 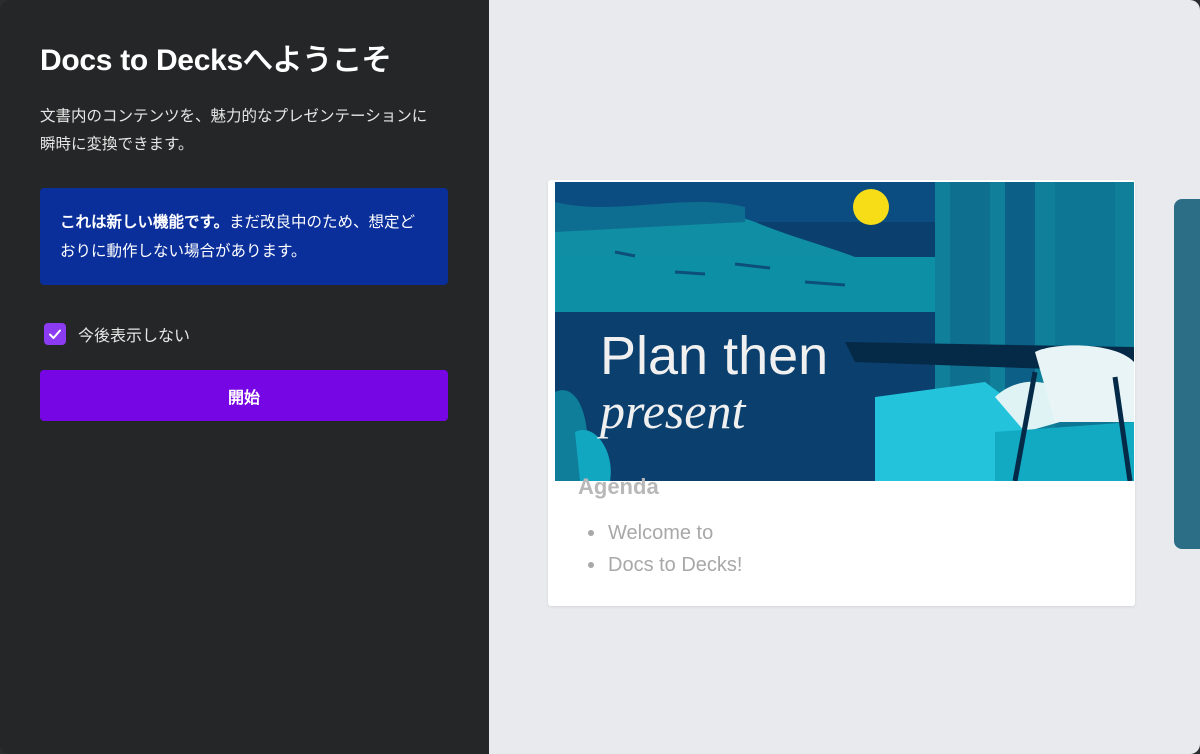 I want to click on dialog-title: Docs to Decksへようこそ, so click(x=216, y=60).